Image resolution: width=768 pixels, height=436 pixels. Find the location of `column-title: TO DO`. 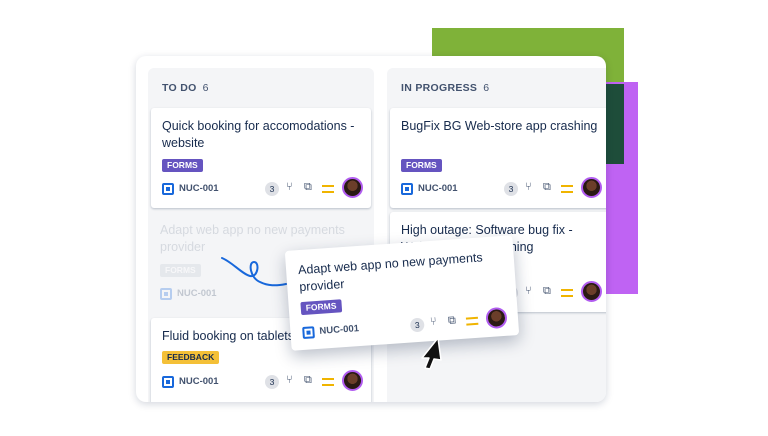

column-title: TO DO is located at coordinates (179, 88).